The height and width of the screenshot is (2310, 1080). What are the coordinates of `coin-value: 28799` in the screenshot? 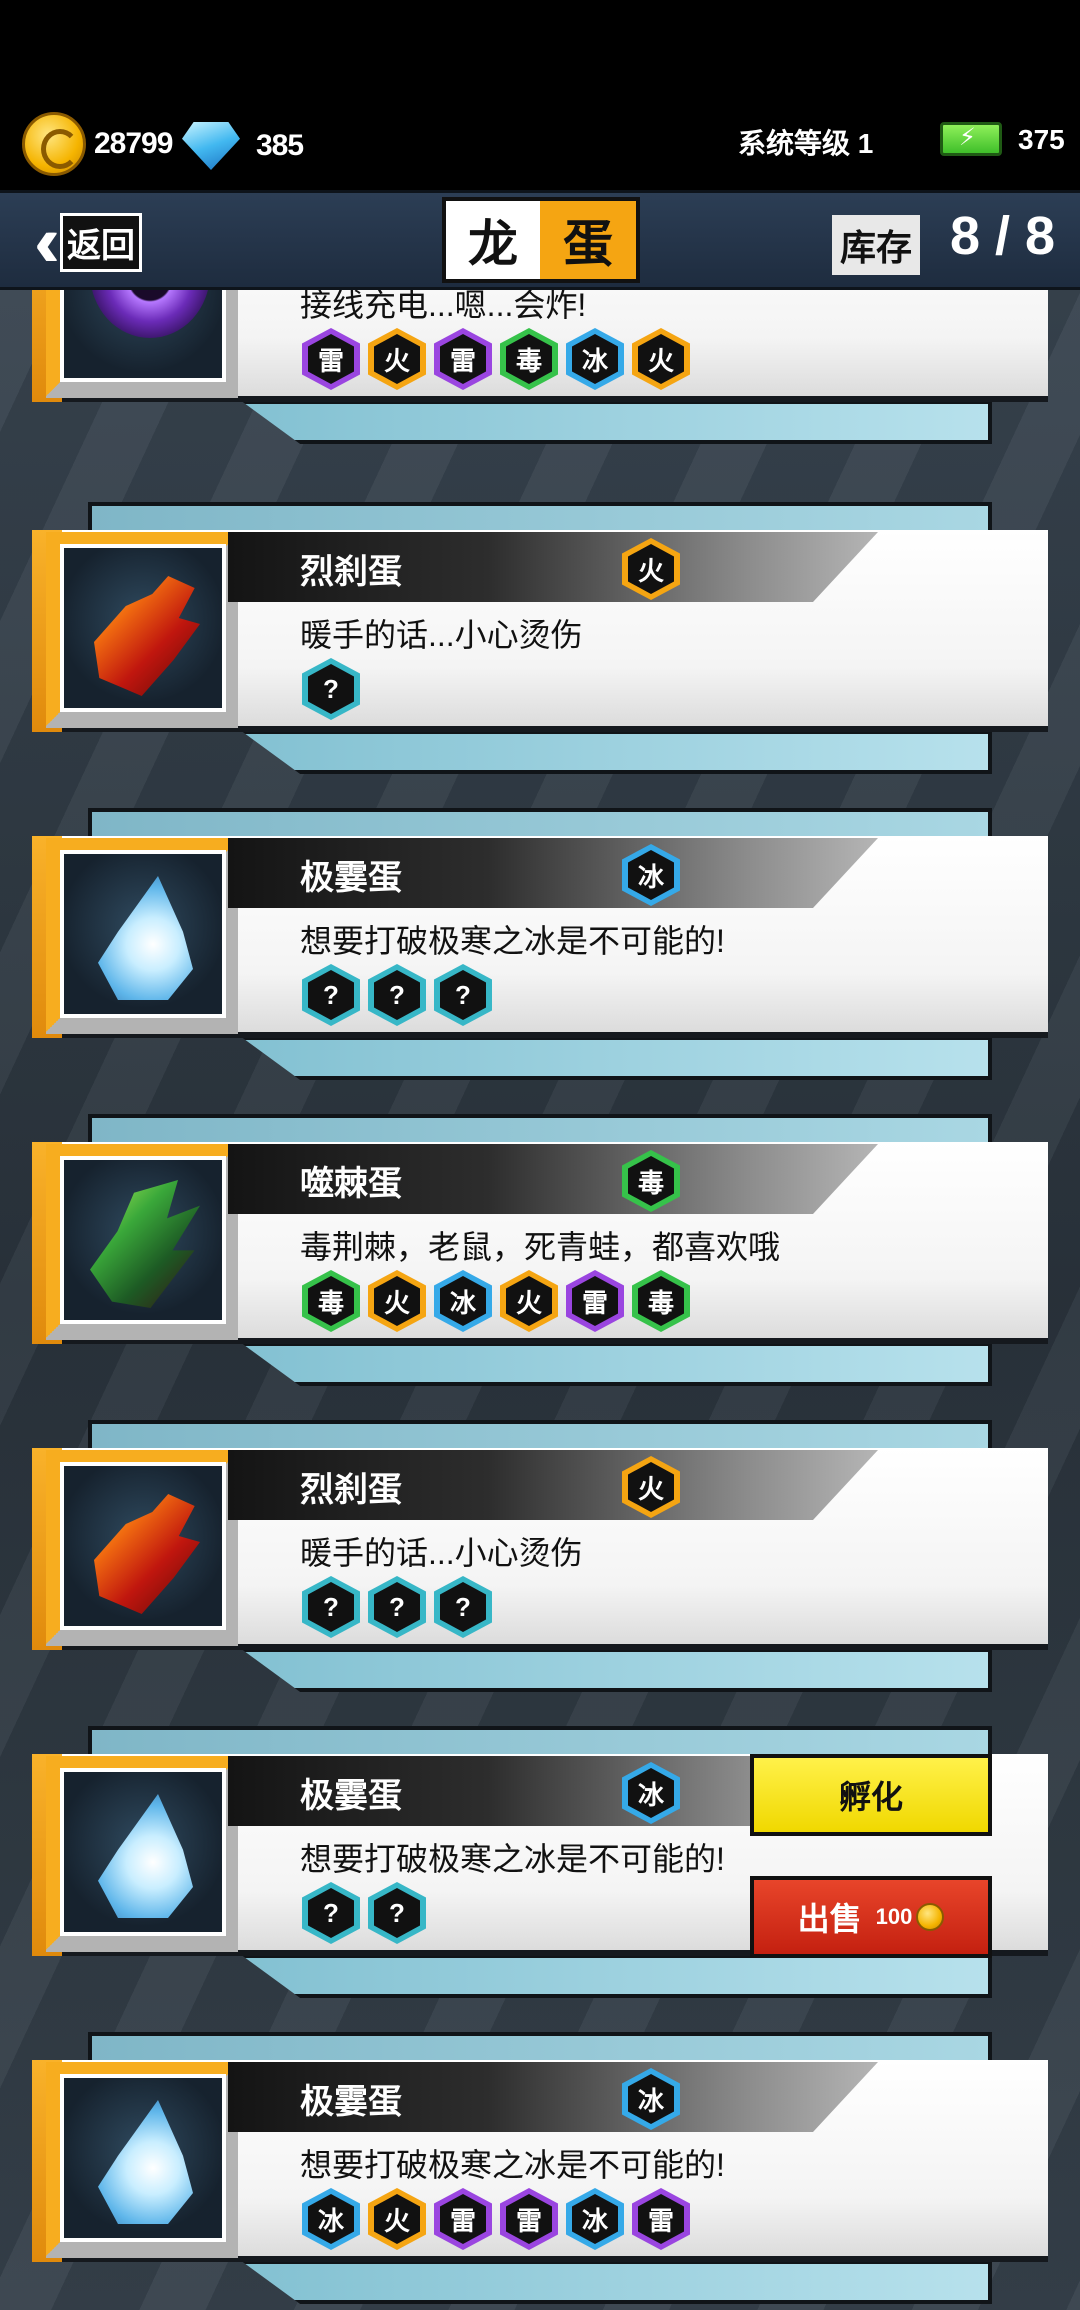 It's located at (133, 143).